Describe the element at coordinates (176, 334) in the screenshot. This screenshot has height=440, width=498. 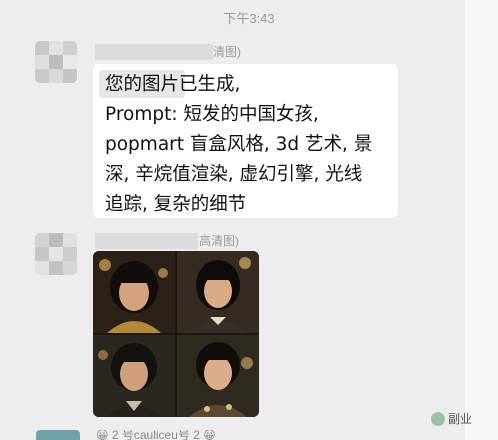
I see `generated-image-grid` at that location.